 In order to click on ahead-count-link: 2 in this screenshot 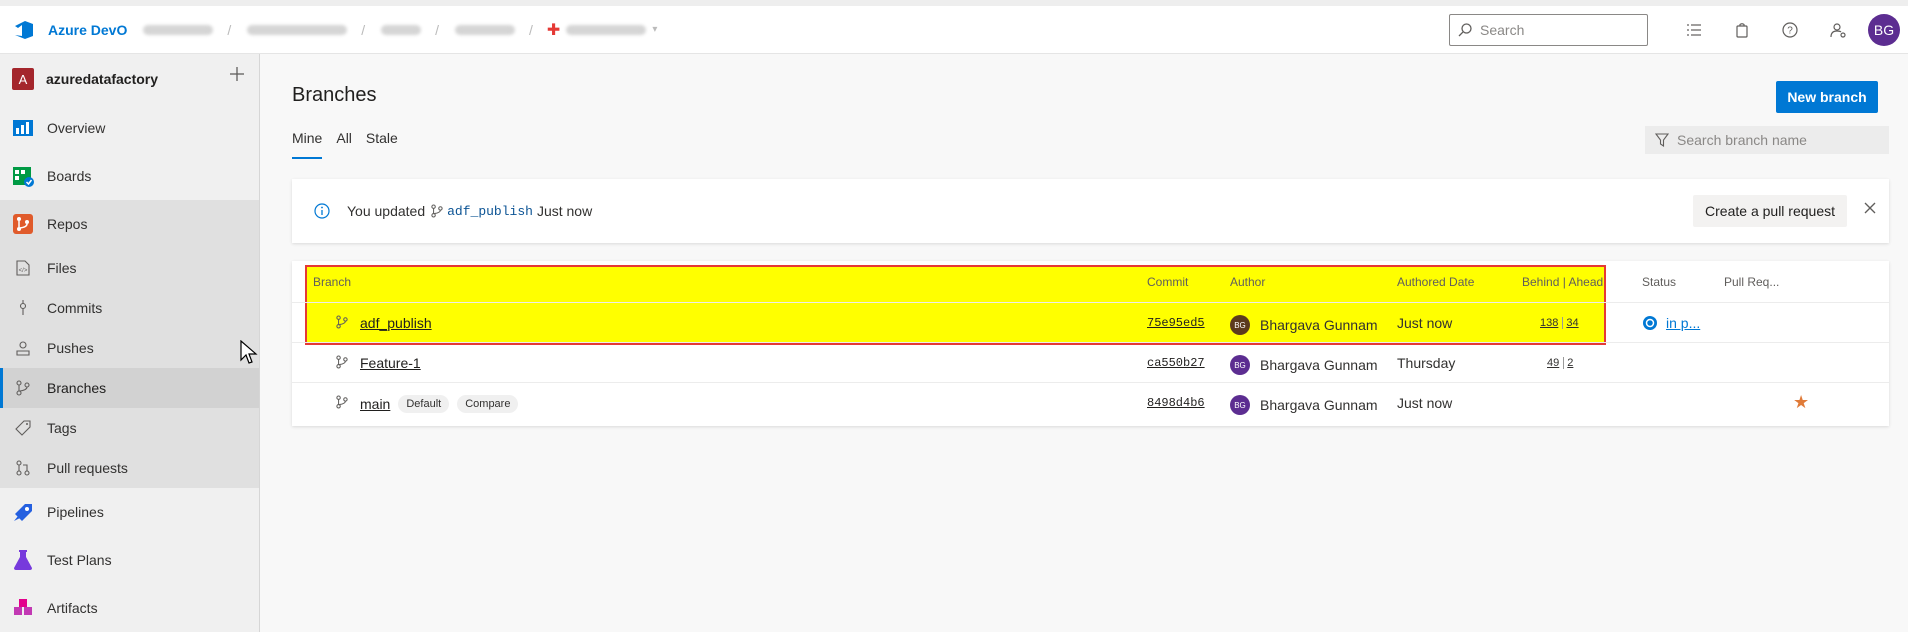, I will do `click(1568, 363)`.